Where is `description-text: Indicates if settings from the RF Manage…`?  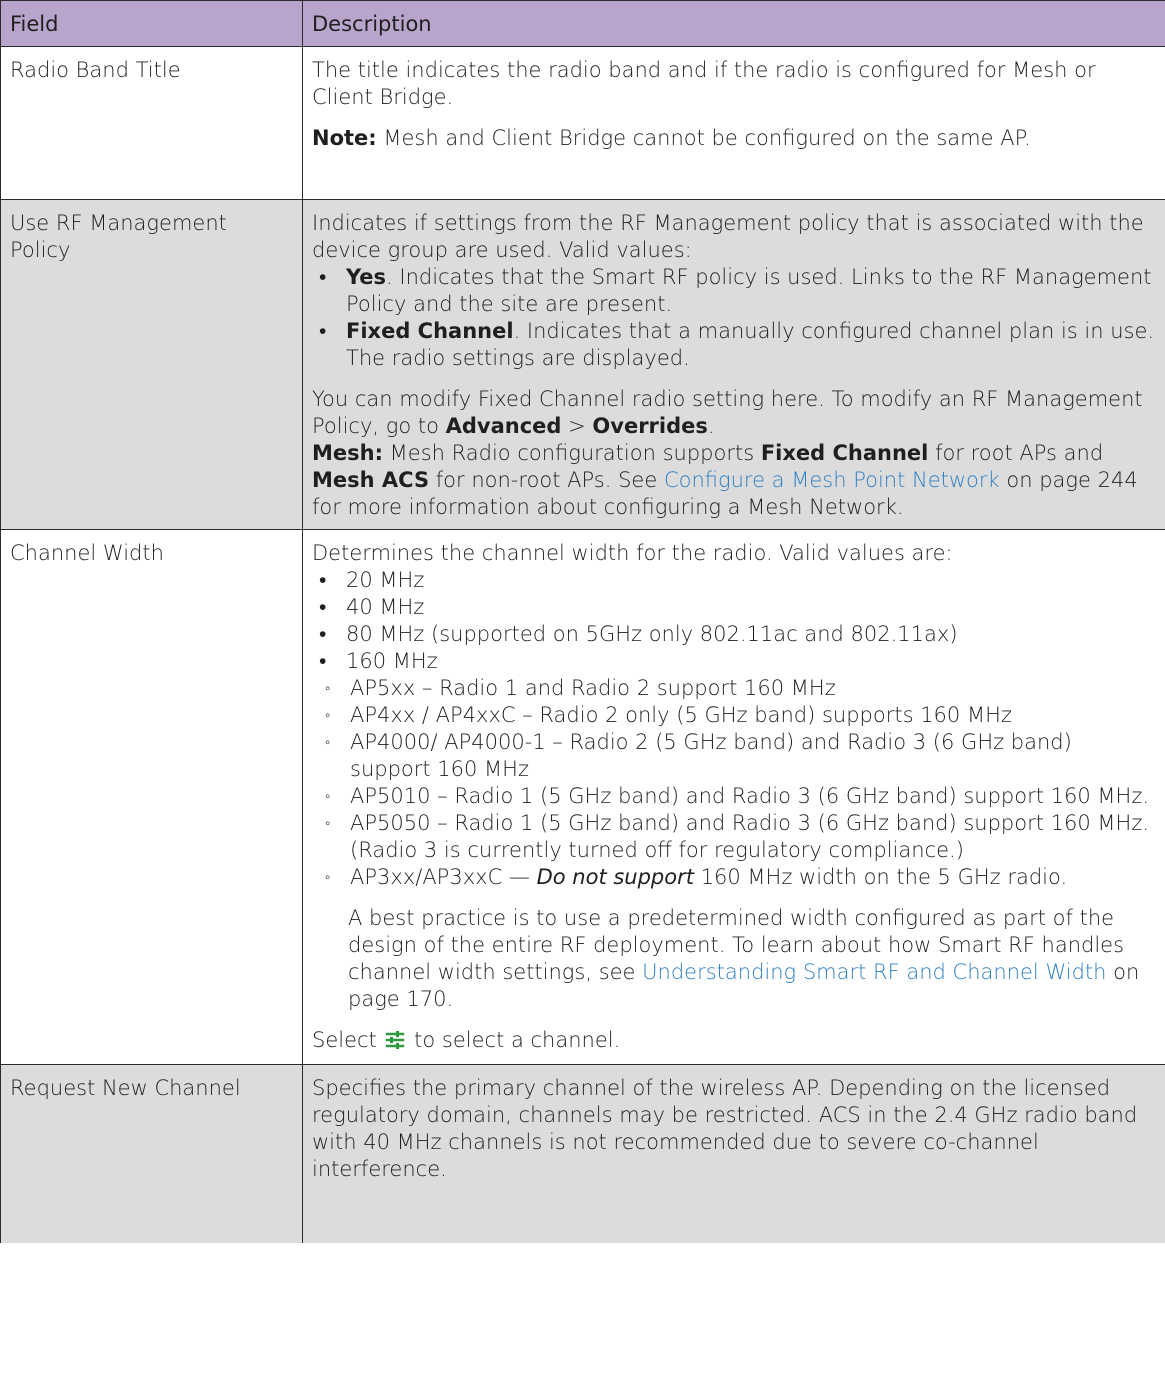 description-text: Indicates if settings from the RF Manage… is located at coordinates (728, 236).